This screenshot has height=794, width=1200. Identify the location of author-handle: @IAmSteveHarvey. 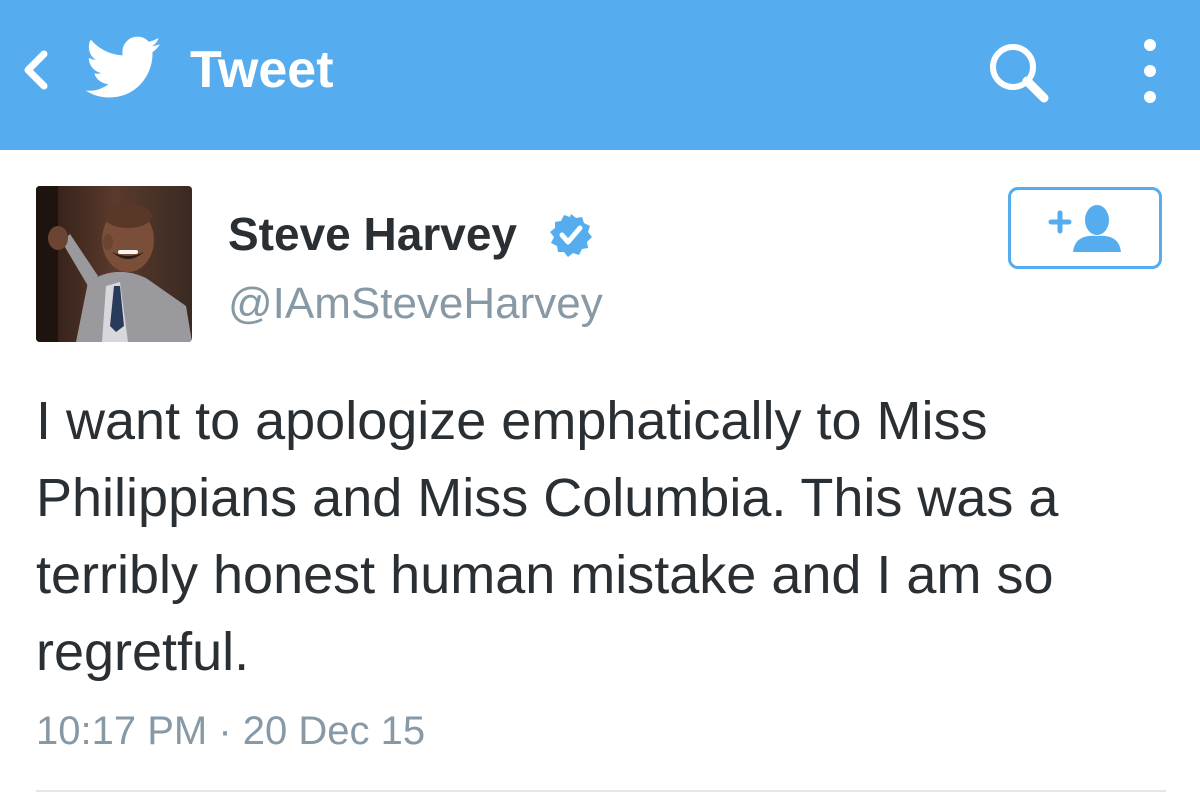
(415, 304).